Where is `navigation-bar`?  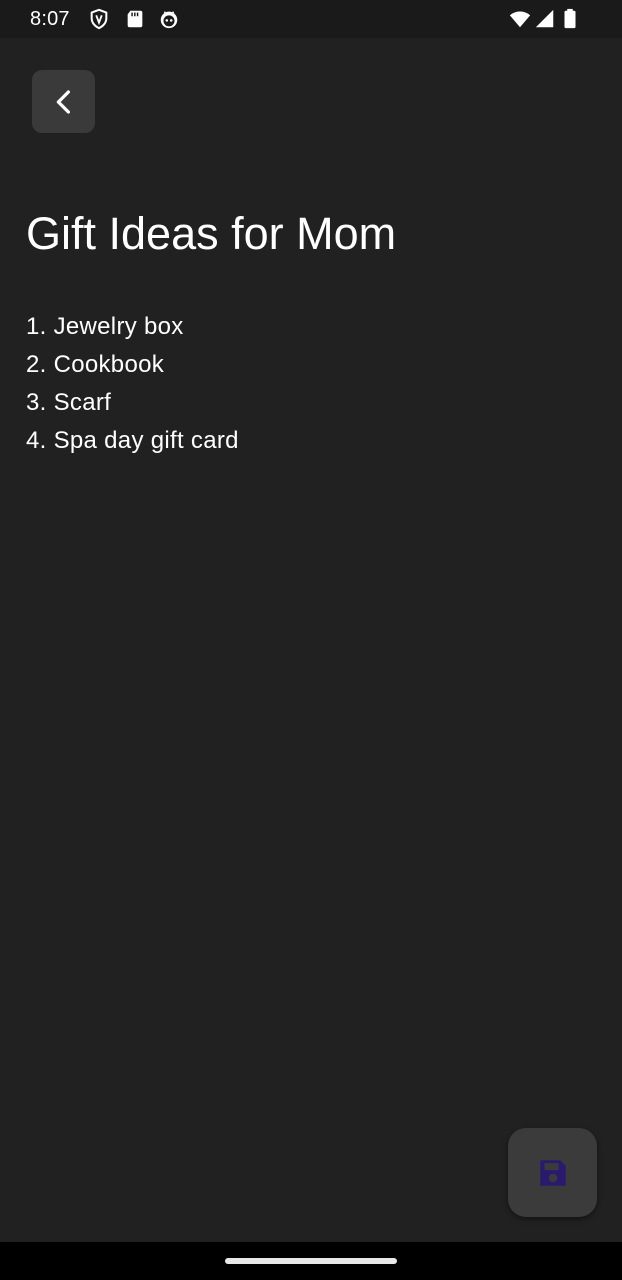 navigation-bar is located at coordinates (311, 1261).